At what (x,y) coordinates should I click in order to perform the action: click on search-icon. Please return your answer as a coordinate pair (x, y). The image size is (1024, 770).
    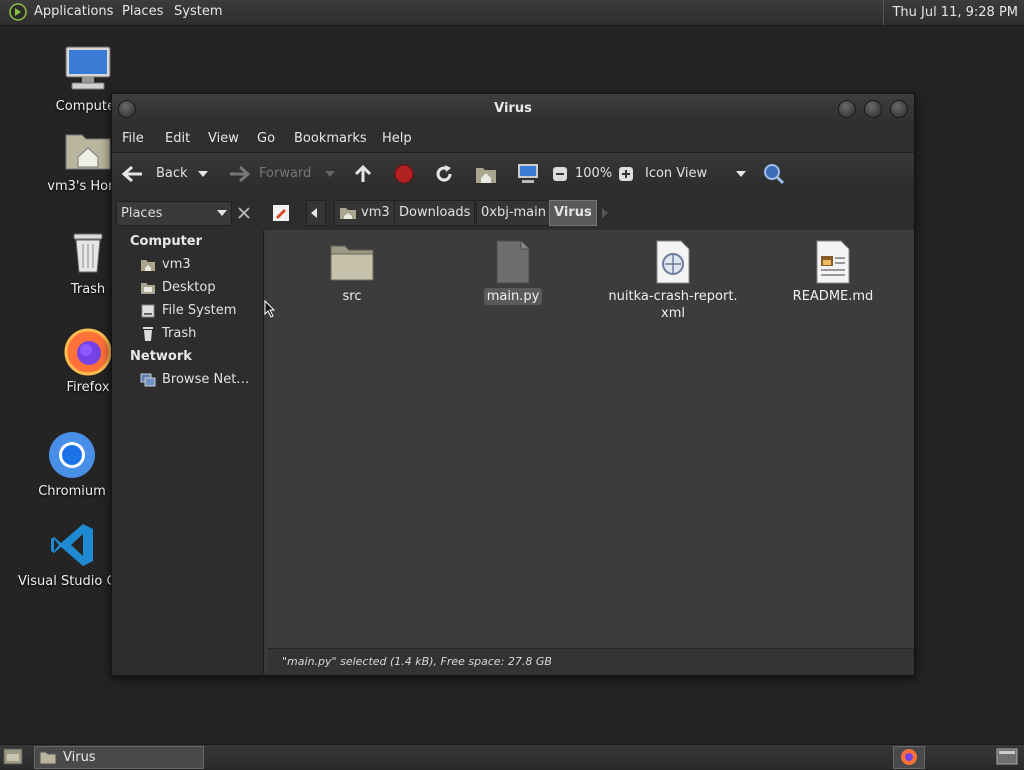
    Looking at the image, I should click on (774, 174).